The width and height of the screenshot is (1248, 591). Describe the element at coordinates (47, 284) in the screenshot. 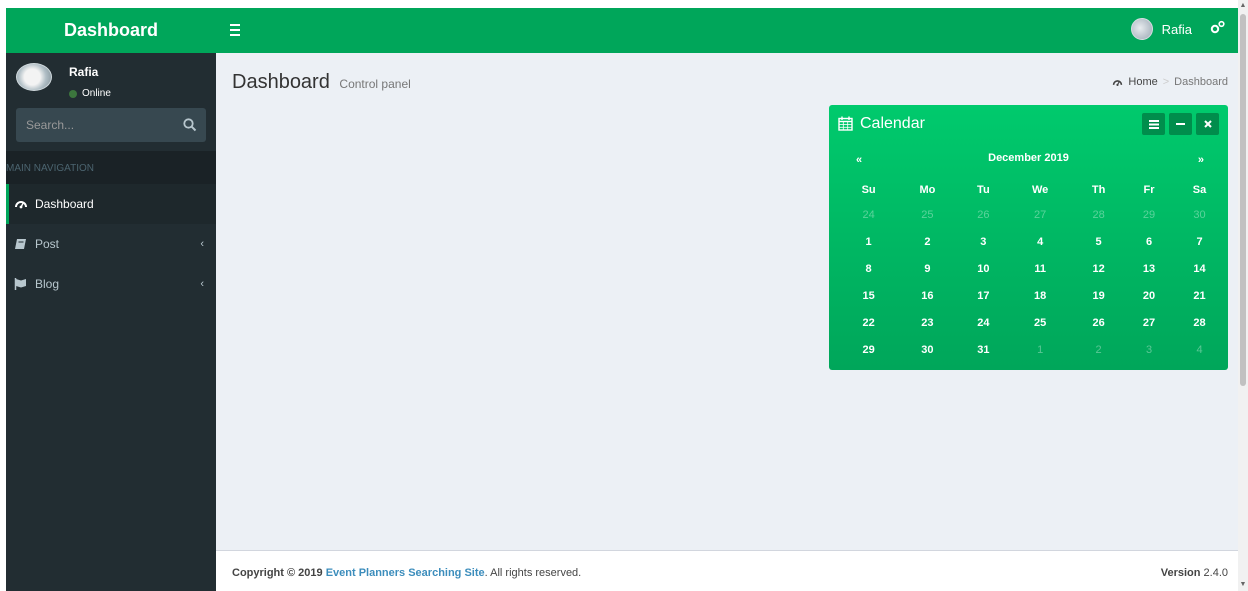

I see `sidebar-item-label: Blog` at that location.